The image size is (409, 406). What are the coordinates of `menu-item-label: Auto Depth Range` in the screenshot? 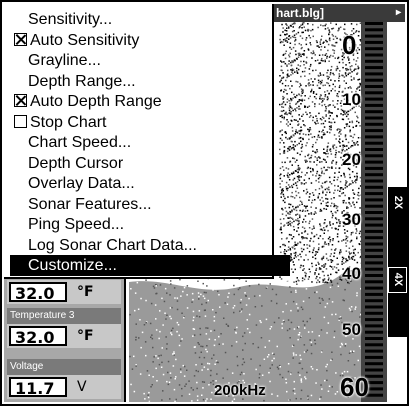 It's located at (96, 101).